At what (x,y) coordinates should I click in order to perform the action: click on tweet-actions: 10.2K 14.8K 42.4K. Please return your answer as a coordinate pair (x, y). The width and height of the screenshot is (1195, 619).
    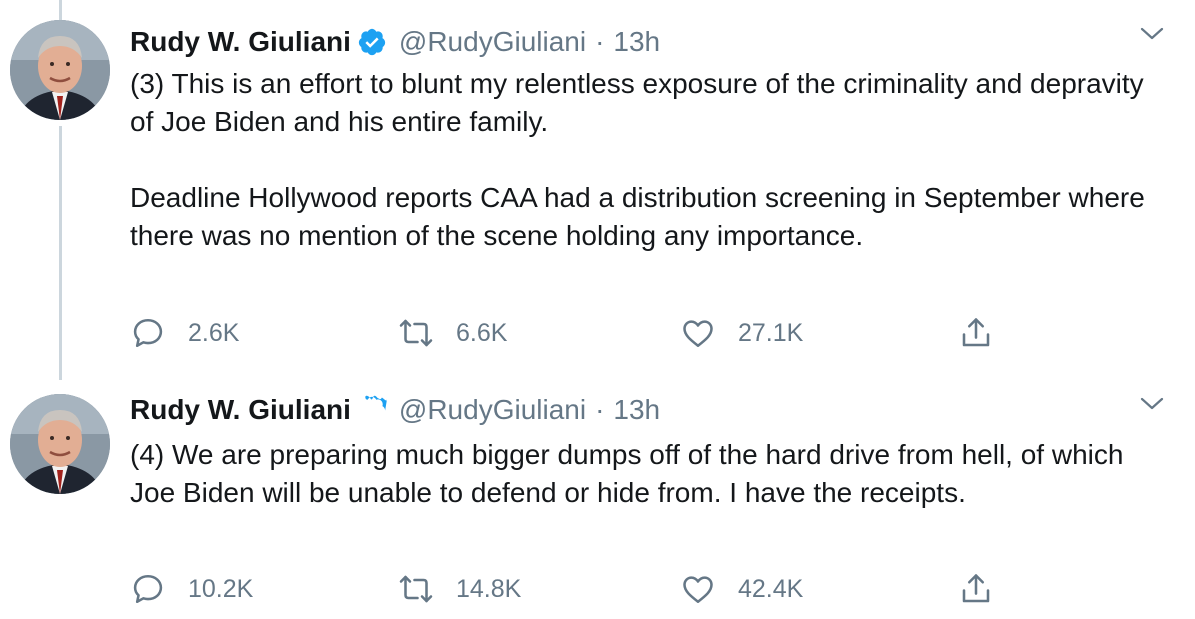
    Looking at the image, I should click on (580, 589).